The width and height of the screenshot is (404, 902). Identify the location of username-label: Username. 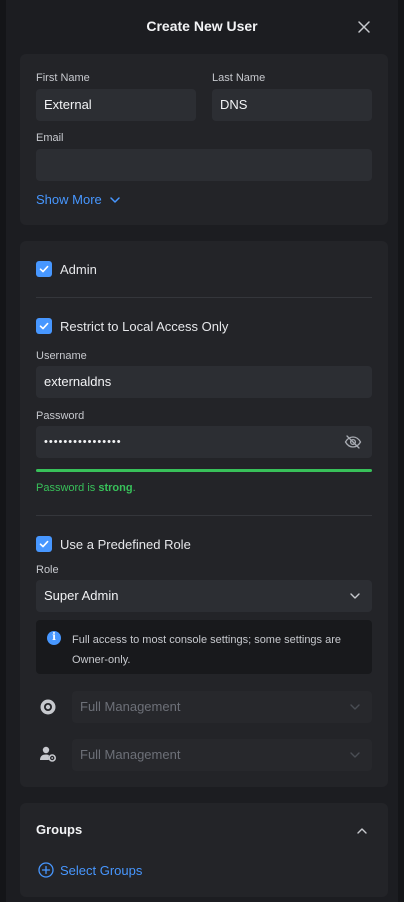
(61, 356).